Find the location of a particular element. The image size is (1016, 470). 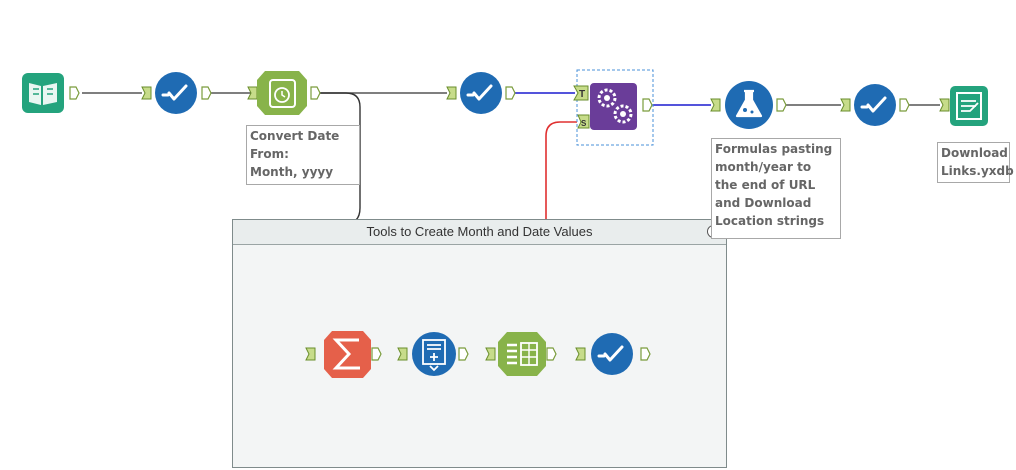

batch-macro-tool: T S is located at coordinates (613, 107).